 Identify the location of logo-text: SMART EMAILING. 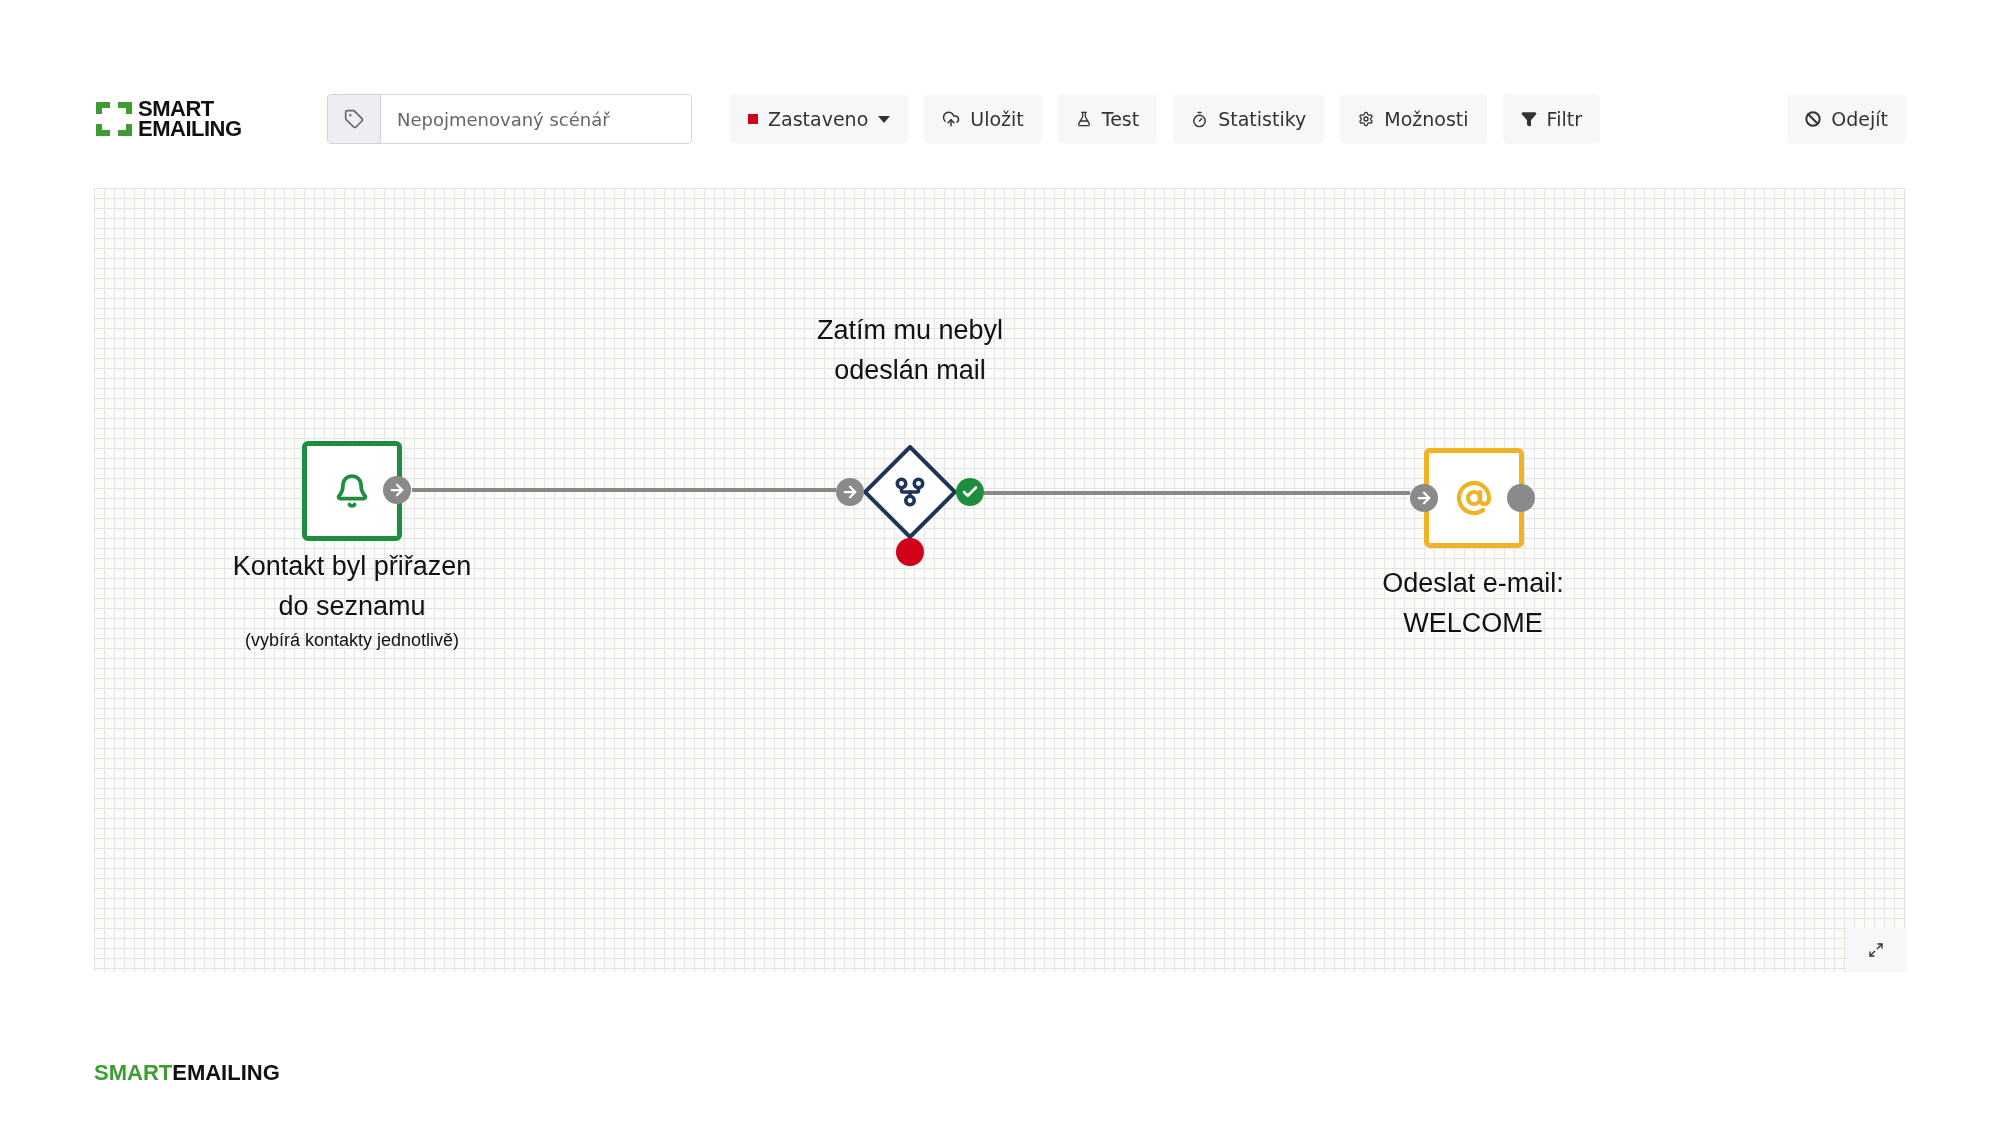
(190, 119).